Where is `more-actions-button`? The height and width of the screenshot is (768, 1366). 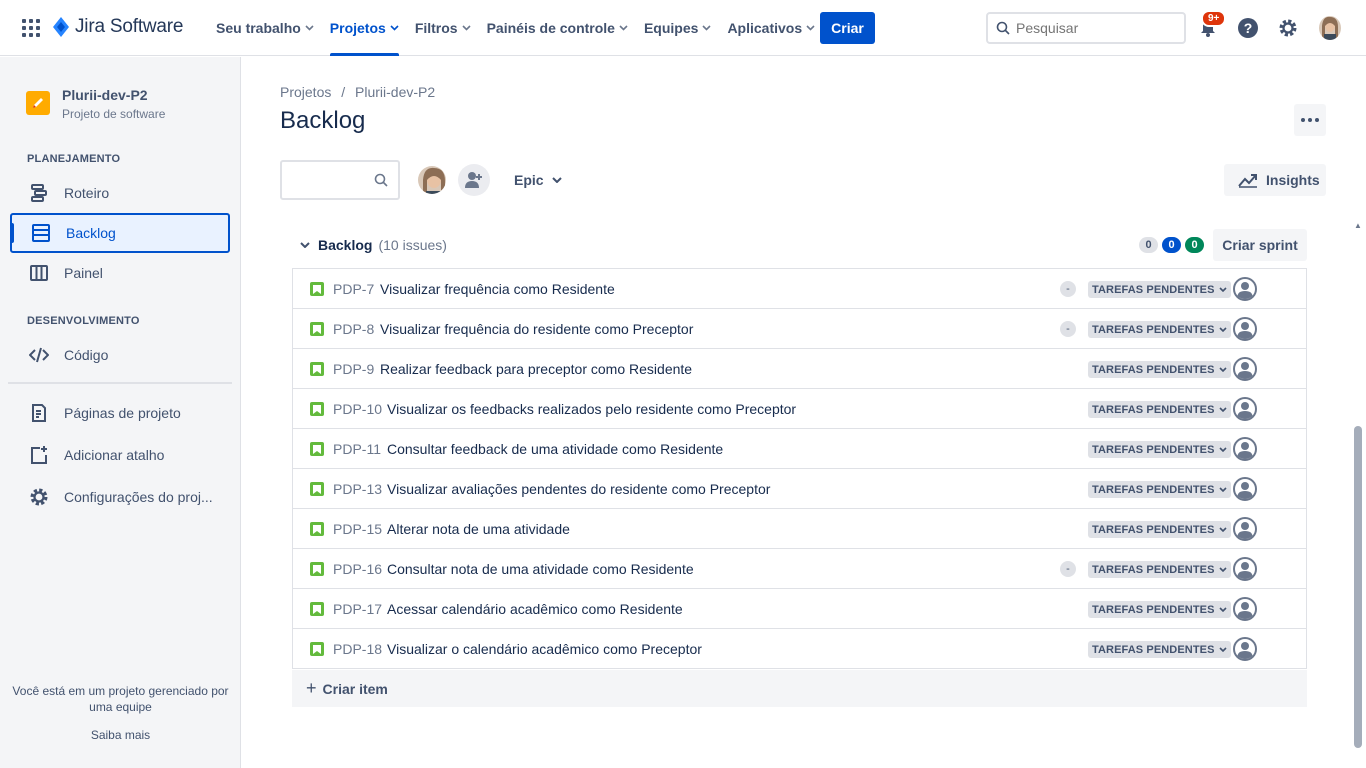 more-actions-button is located at coordinates (1310, 120).